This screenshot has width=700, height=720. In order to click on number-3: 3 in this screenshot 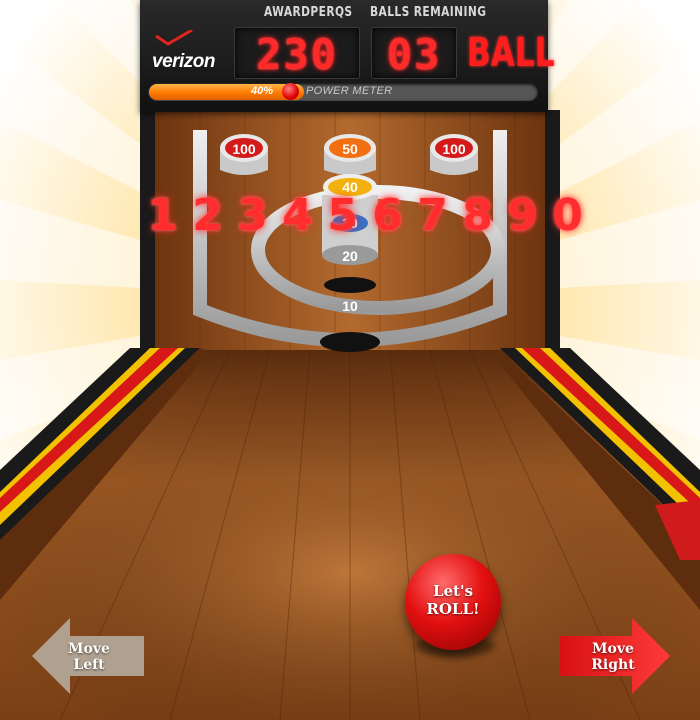, I will do `click(252, 215)`.